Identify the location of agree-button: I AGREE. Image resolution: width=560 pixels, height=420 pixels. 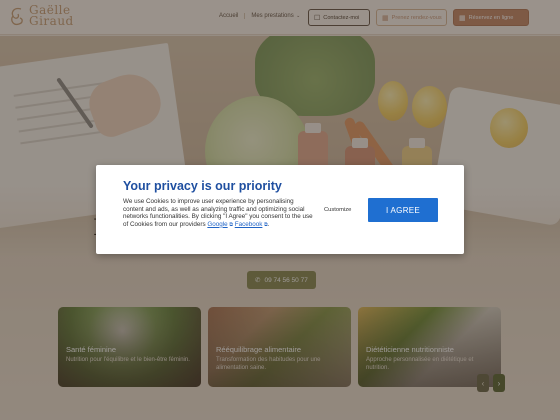
(403, 210).